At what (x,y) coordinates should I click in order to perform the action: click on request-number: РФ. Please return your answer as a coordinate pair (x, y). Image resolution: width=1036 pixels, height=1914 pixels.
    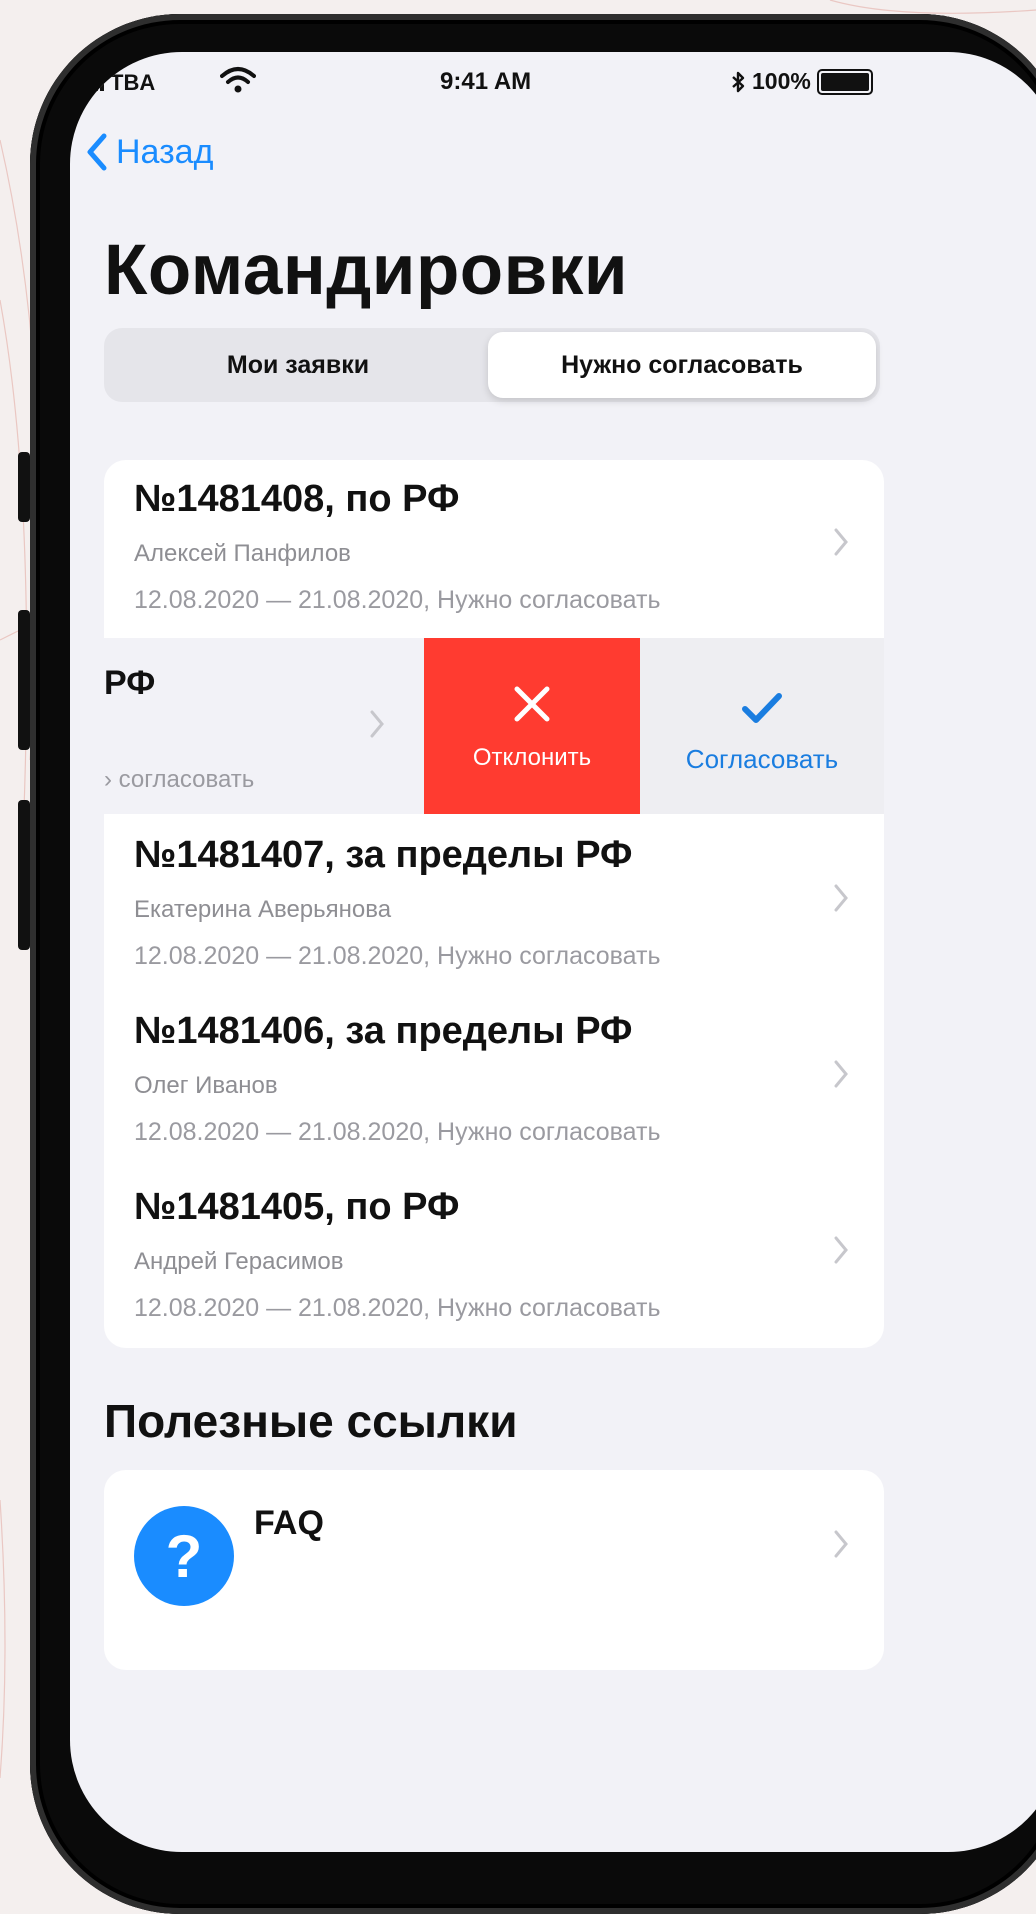
    Looking at the image, I should click on (130, 683).